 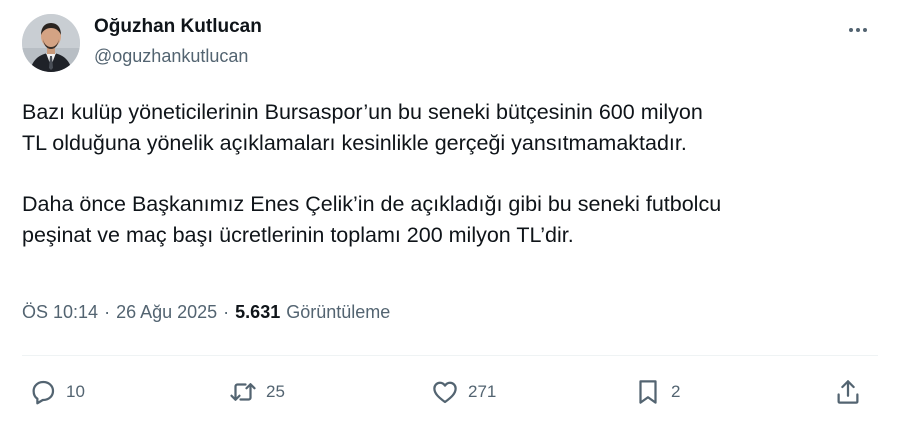 What do you see at coordinates (338, 312) in the screenshot?
I see `views-label: Görüntüleme` at bounding box center [338, 312].